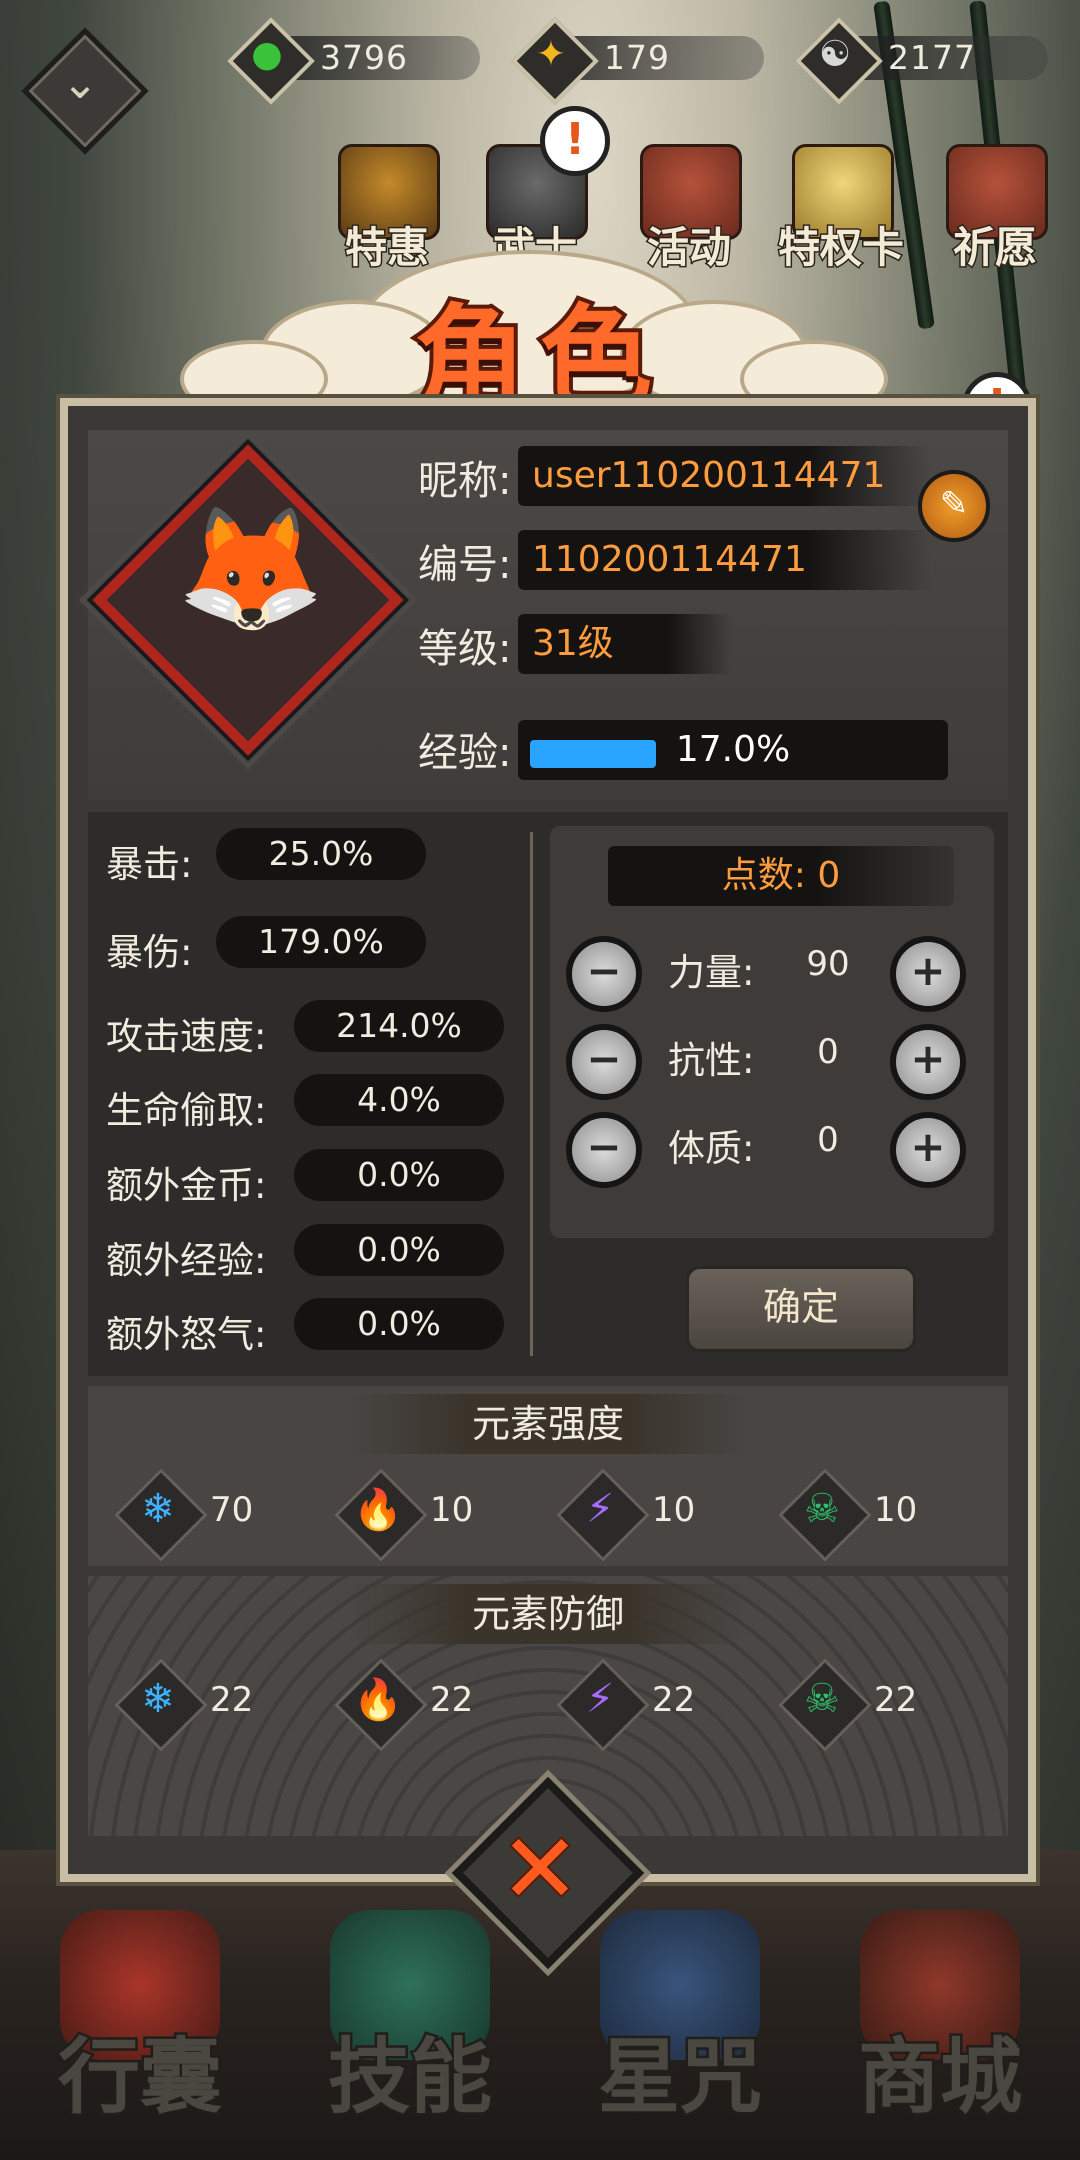 Image resolution: width=1080 pixels, height=2160 pixels. Describe the element at coordinates (410, 2035) in the screenshot. I see `nav-skills: 技能` at that location.